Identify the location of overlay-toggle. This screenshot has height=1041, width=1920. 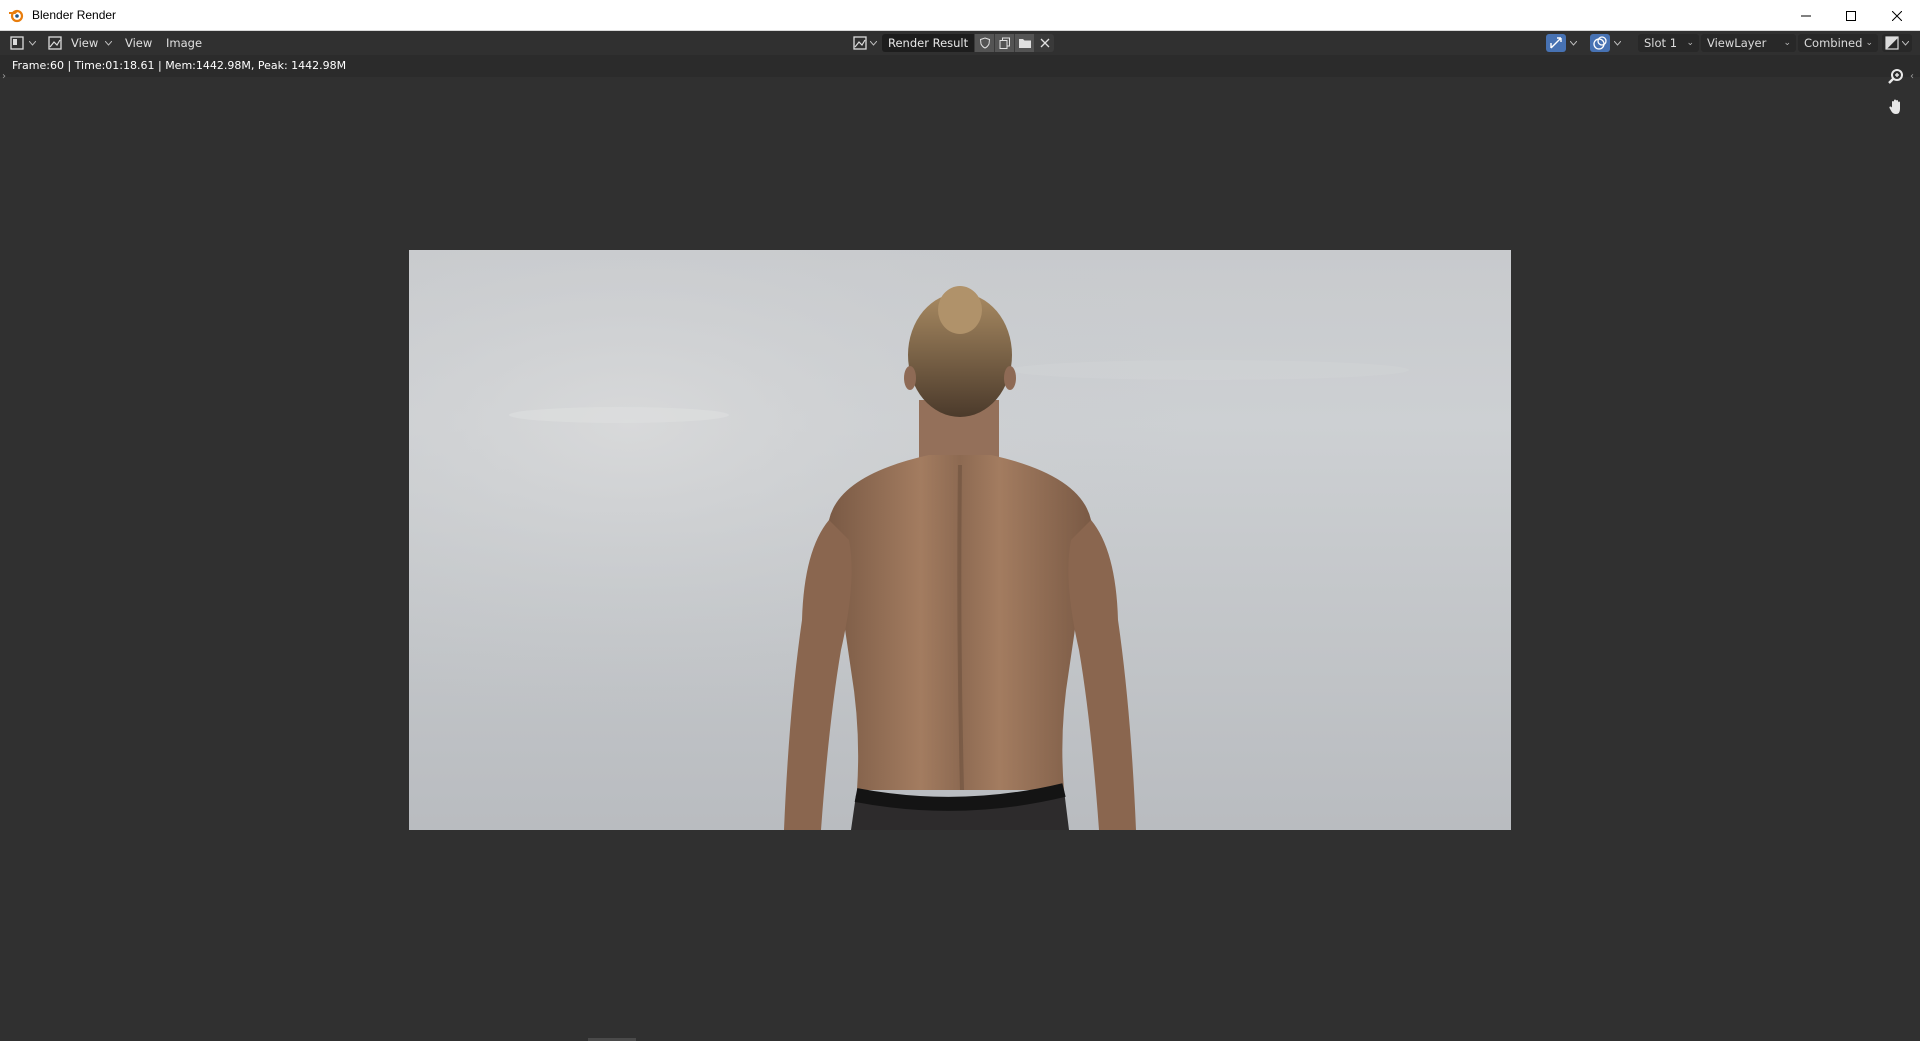
(1600, 43).